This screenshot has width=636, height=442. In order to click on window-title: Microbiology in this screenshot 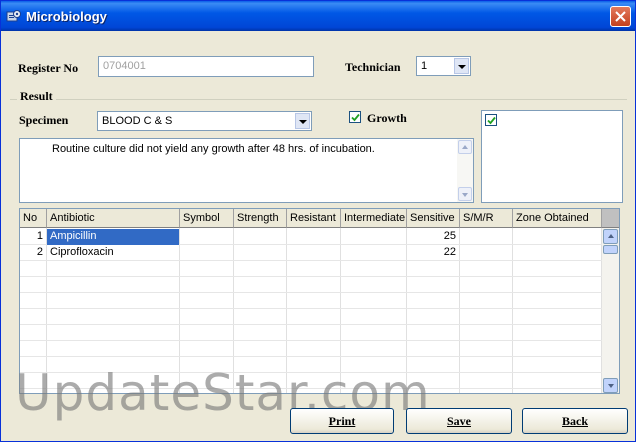, I will do `click(66, 16)`.